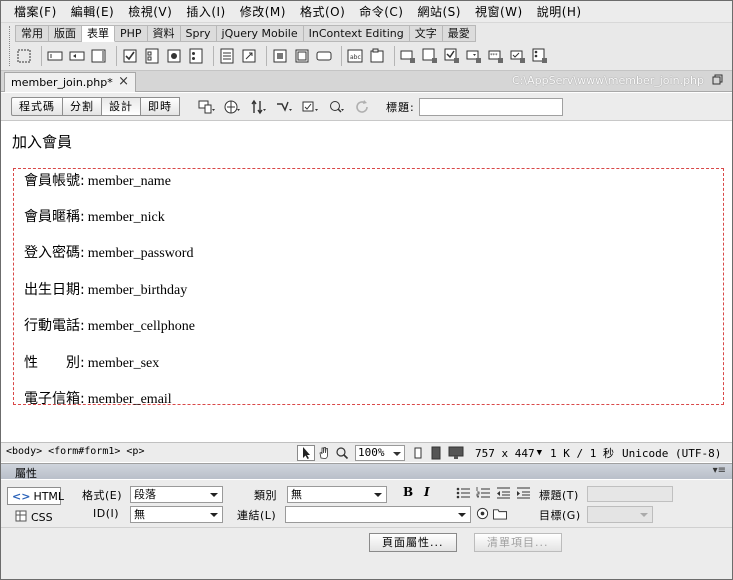  I want to click on spry-radio-group-icon, so click(540, 56).